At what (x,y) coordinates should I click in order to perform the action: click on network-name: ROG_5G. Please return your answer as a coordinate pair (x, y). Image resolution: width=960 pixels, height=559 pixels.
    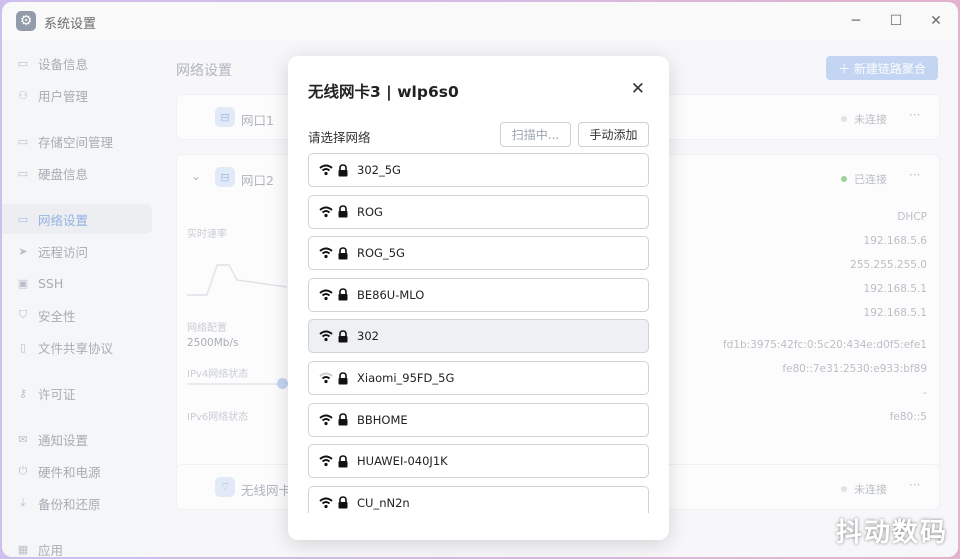
    Looking at the image, I should click on (381, 253).